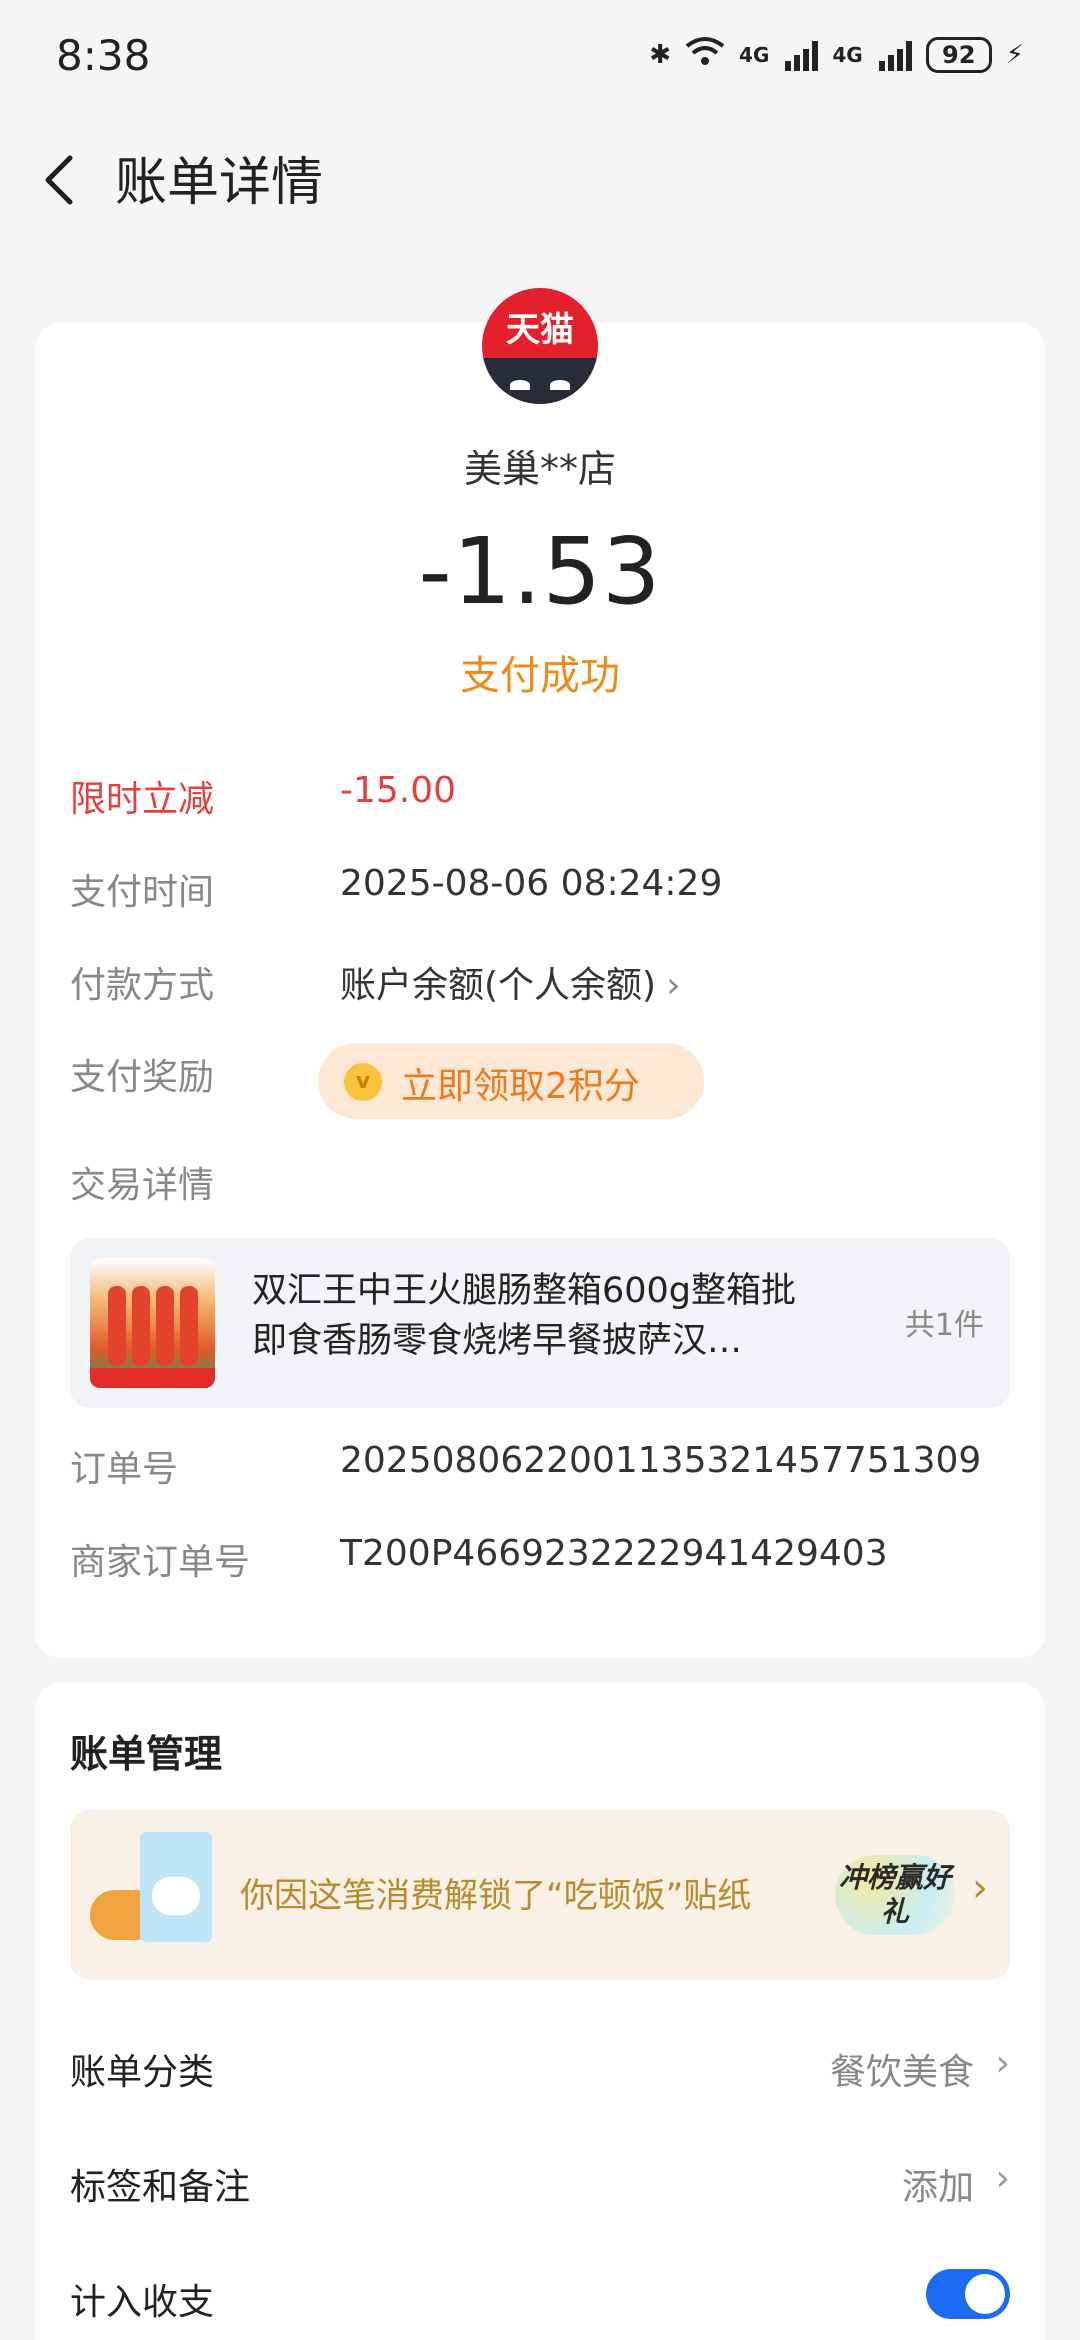 The height and width of the screenshot is (2340, 1080). Describe the element at coordinates (847, 55) in the screenshot. I see `network-type-2: 4G` at that location.